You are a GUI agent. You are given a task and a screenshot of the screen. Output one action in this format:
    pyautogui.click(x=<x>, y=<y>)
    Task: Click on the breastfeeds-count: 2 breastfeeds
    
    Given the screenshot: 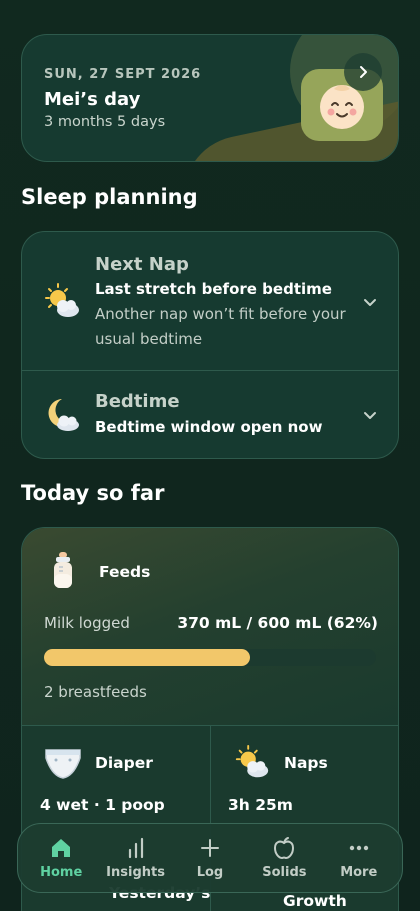 What is the action you would take?
    pyautogui.click(x=95, y=692)
    